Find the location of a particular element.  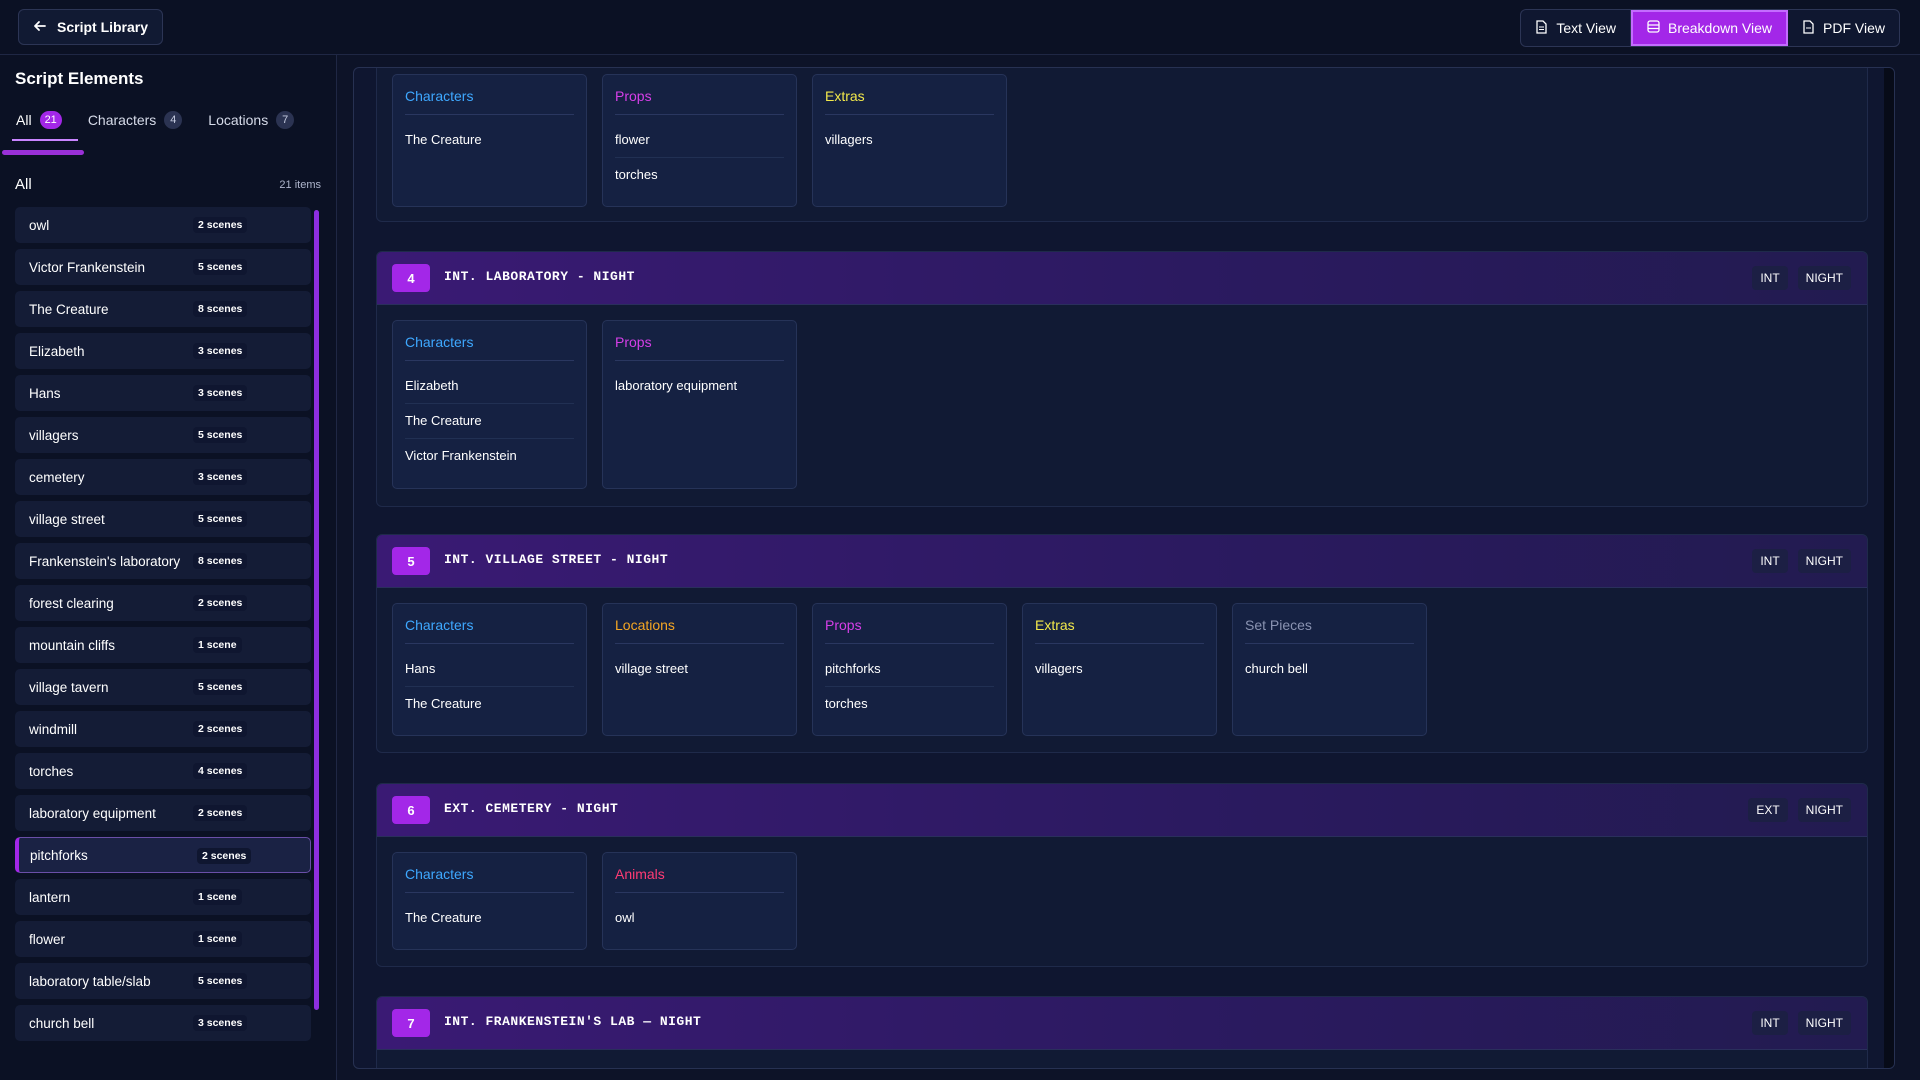

element-name: laboratory equipment is located at coordinates (92, 813).